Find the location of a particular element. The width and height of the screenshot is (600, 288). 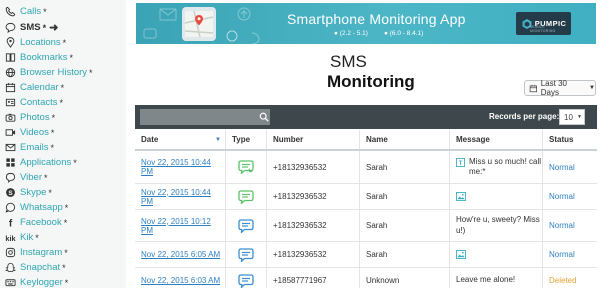

pumpic-logo: PUMPIC MOBILE MONITORING is located at coordinates (543, 23).